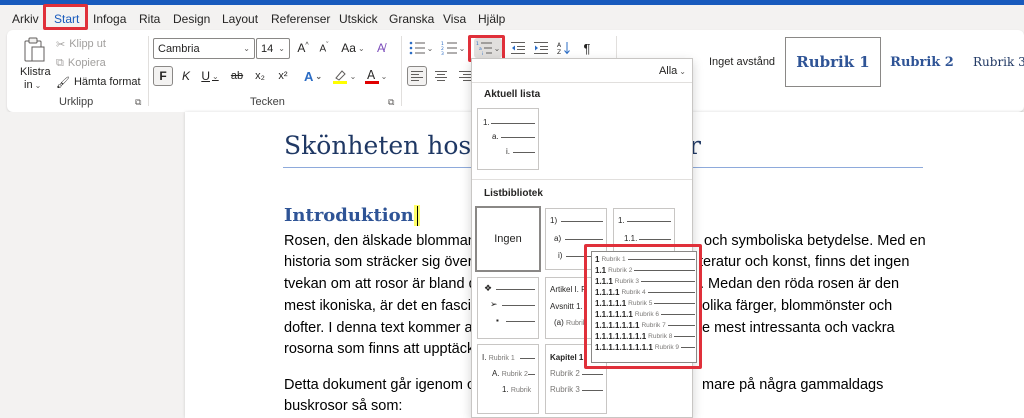 Image resolution: width=1024 pixels, height=418 pixels. I want to click on section-current-list: Aktuell lista, so click(512, 94).